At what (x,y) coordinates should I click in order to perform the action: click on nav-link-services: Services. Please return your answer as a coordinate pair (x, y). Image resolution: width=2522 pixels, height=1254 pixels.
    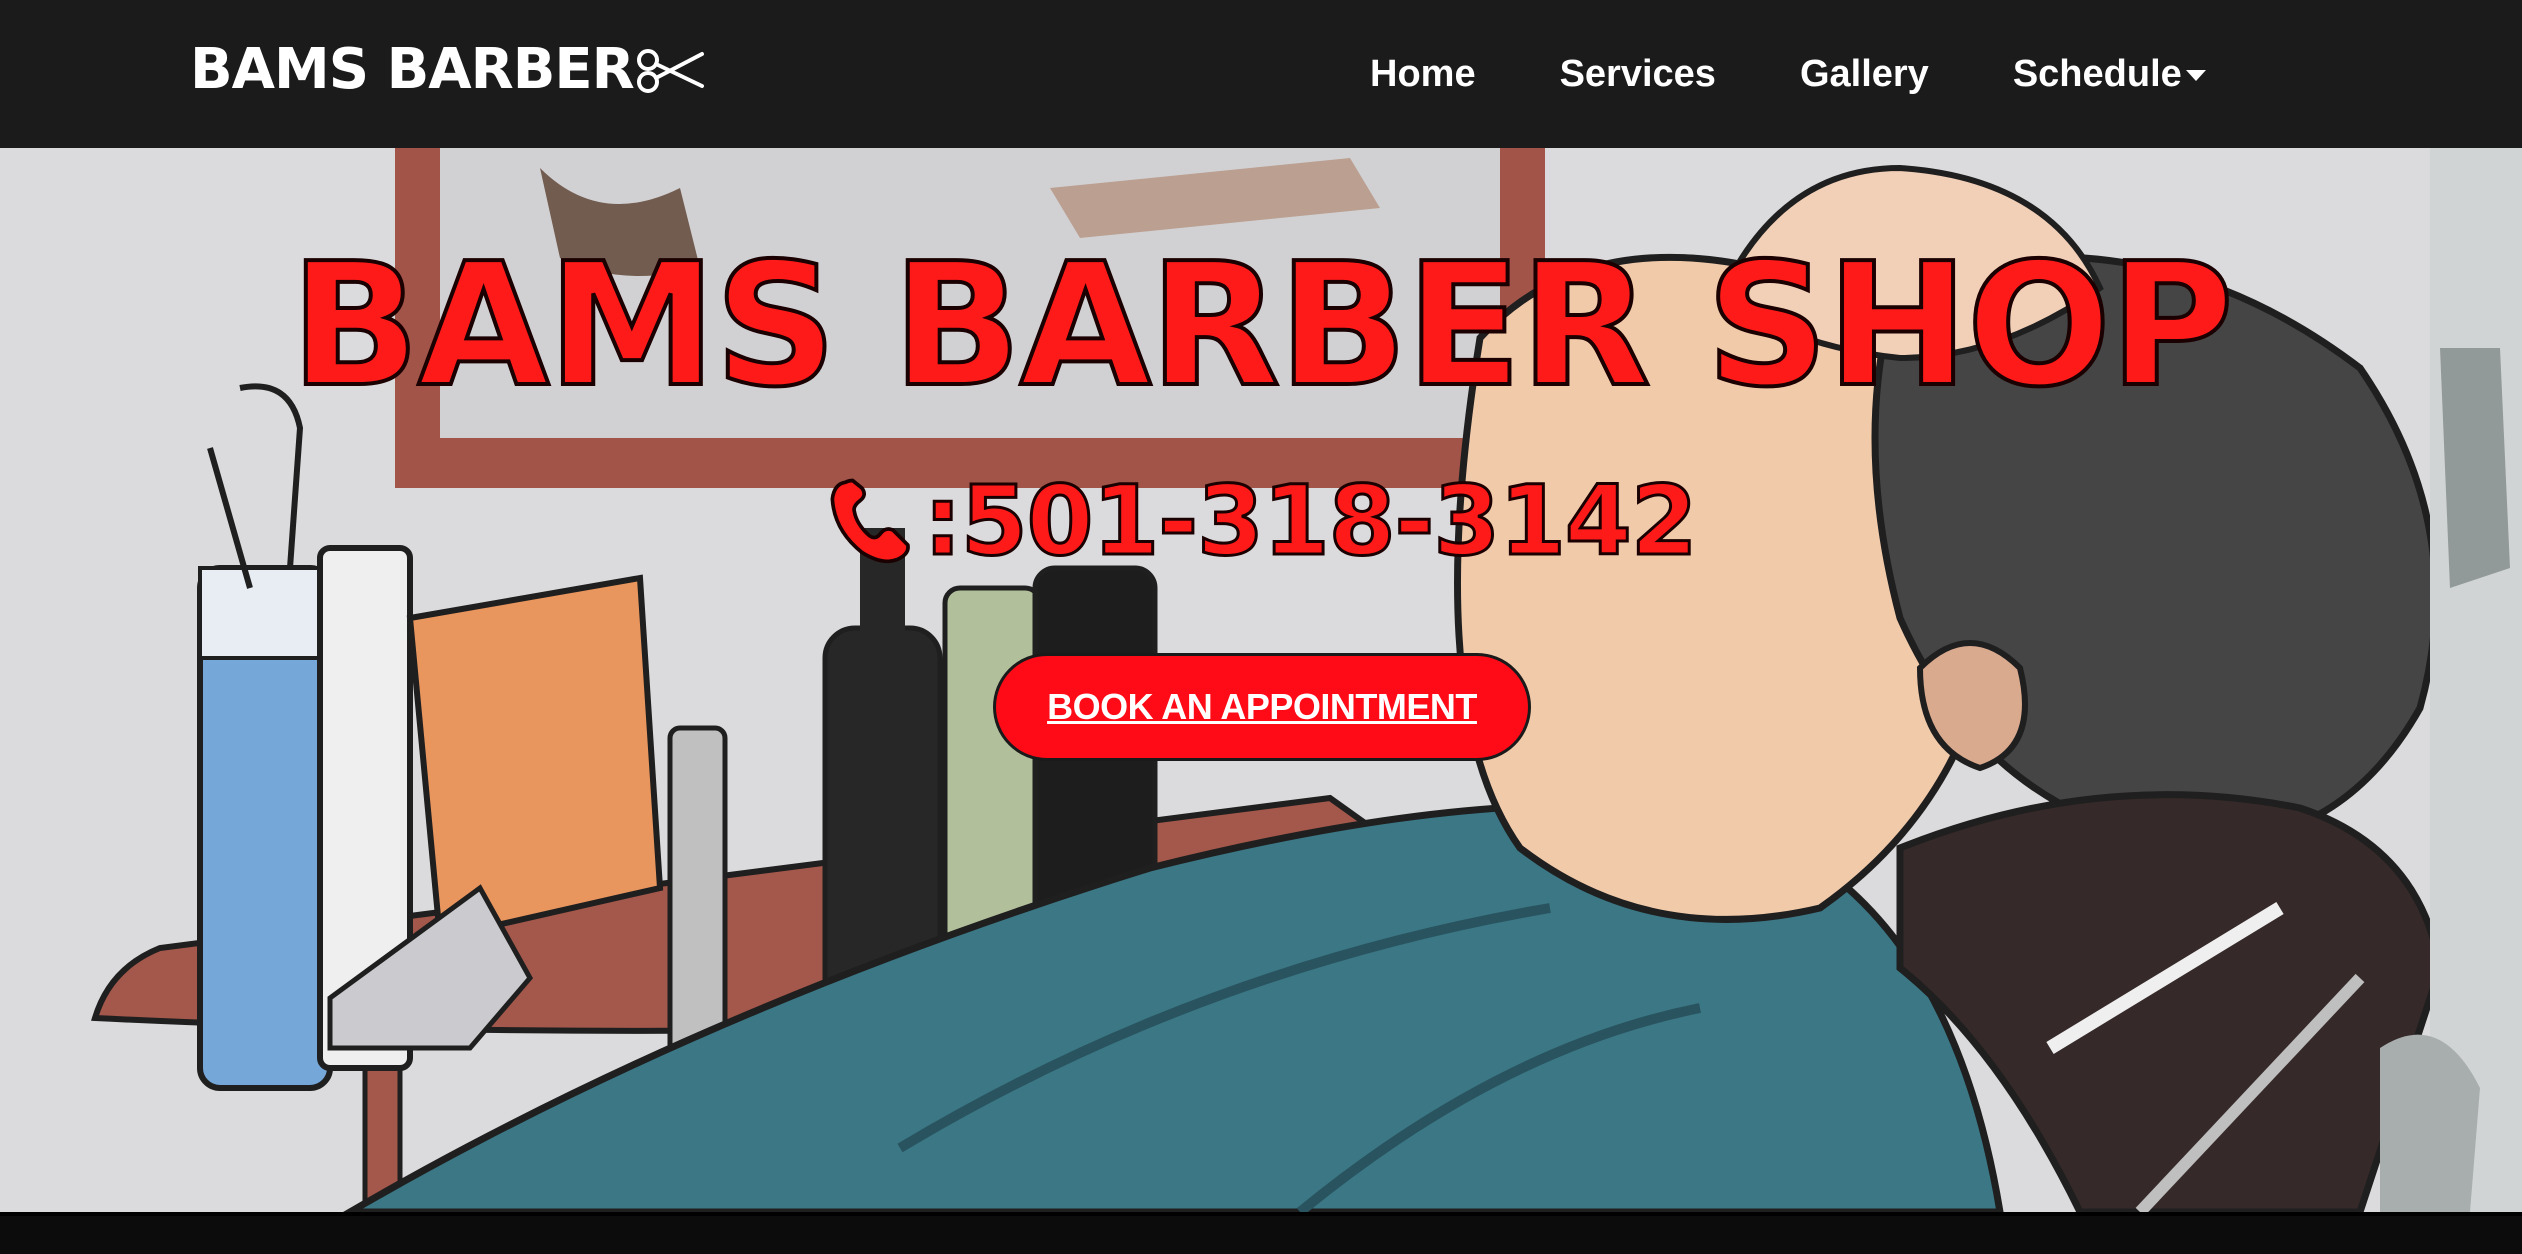
    Looking at the image, I should click on (1638, 74).